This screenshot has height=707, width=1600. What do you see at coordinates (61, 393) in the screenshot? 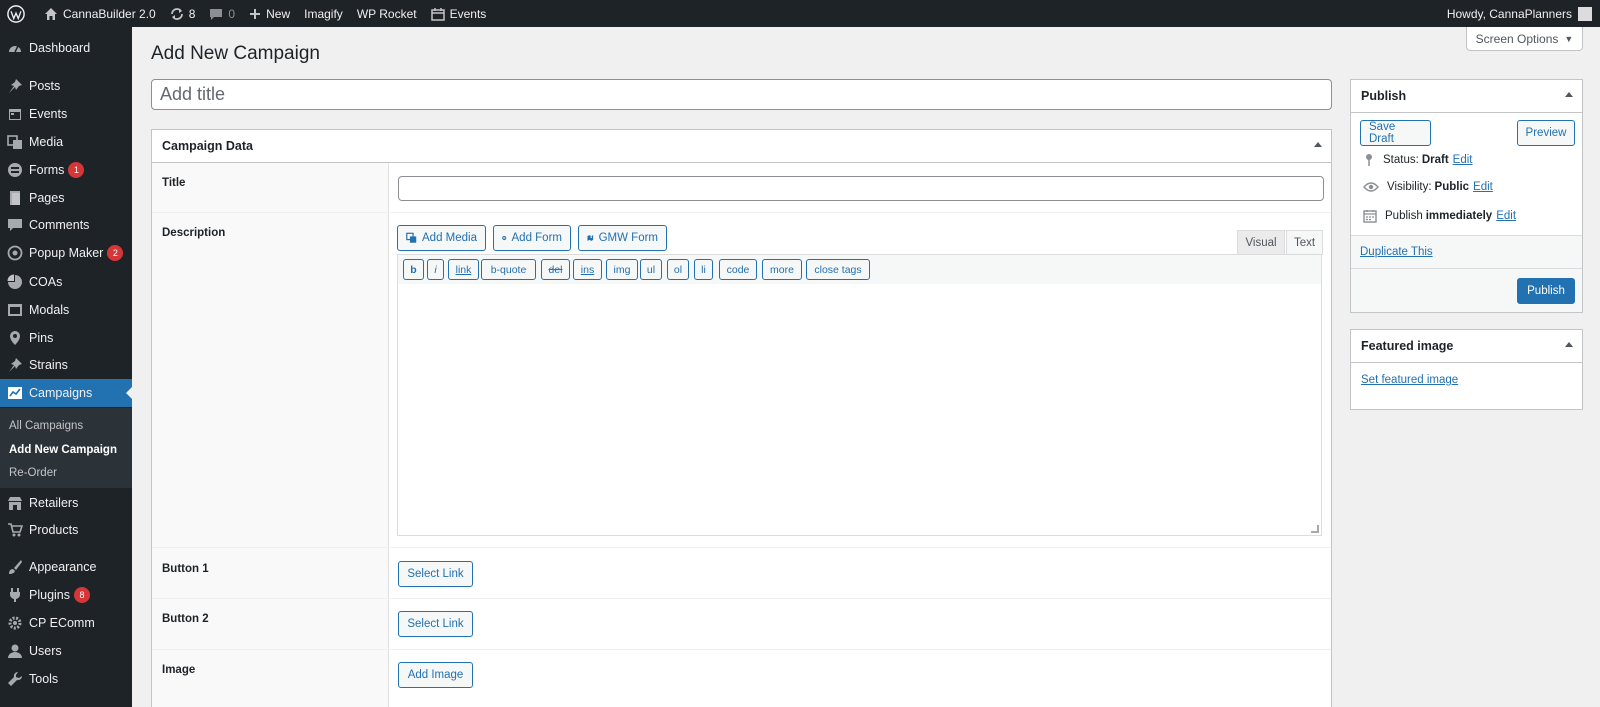
I see `sidebar-item-label: Campaigns` at bounding box center [61, 393].